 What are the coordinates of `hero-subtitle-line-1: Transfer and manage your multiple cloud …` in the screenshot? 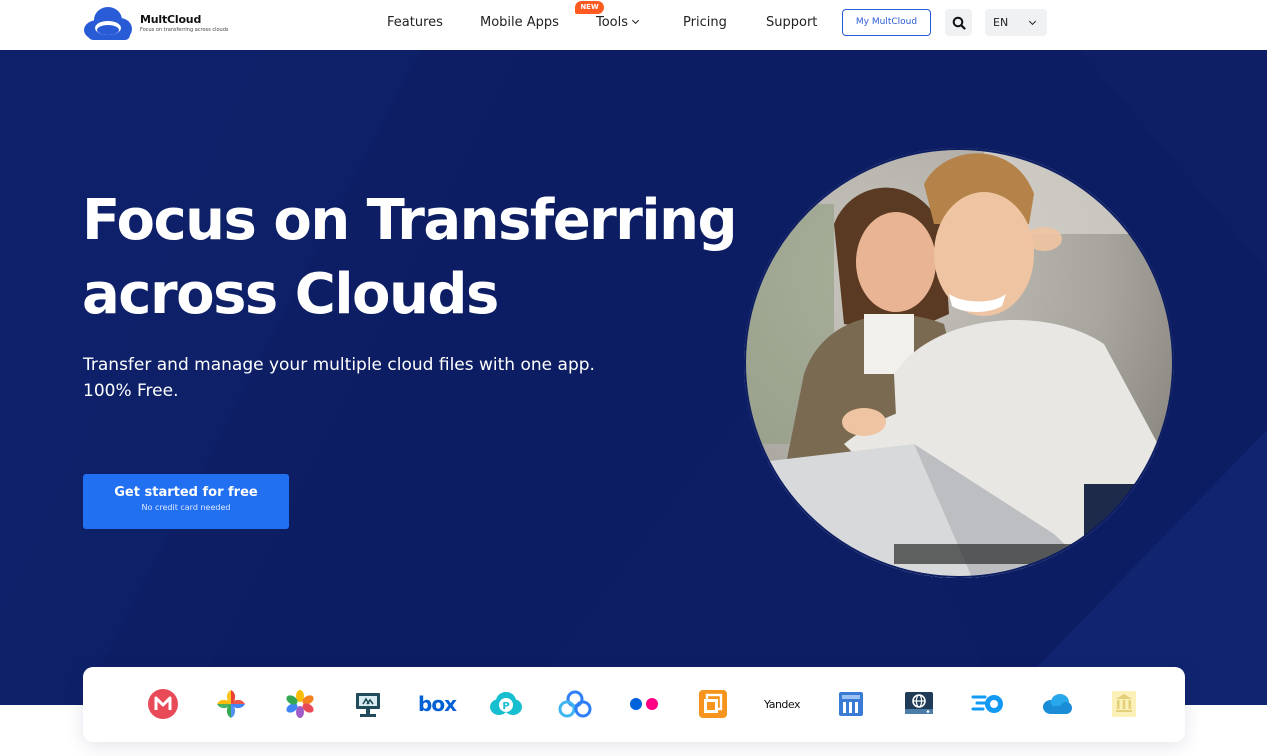 It's located at (339, 365).